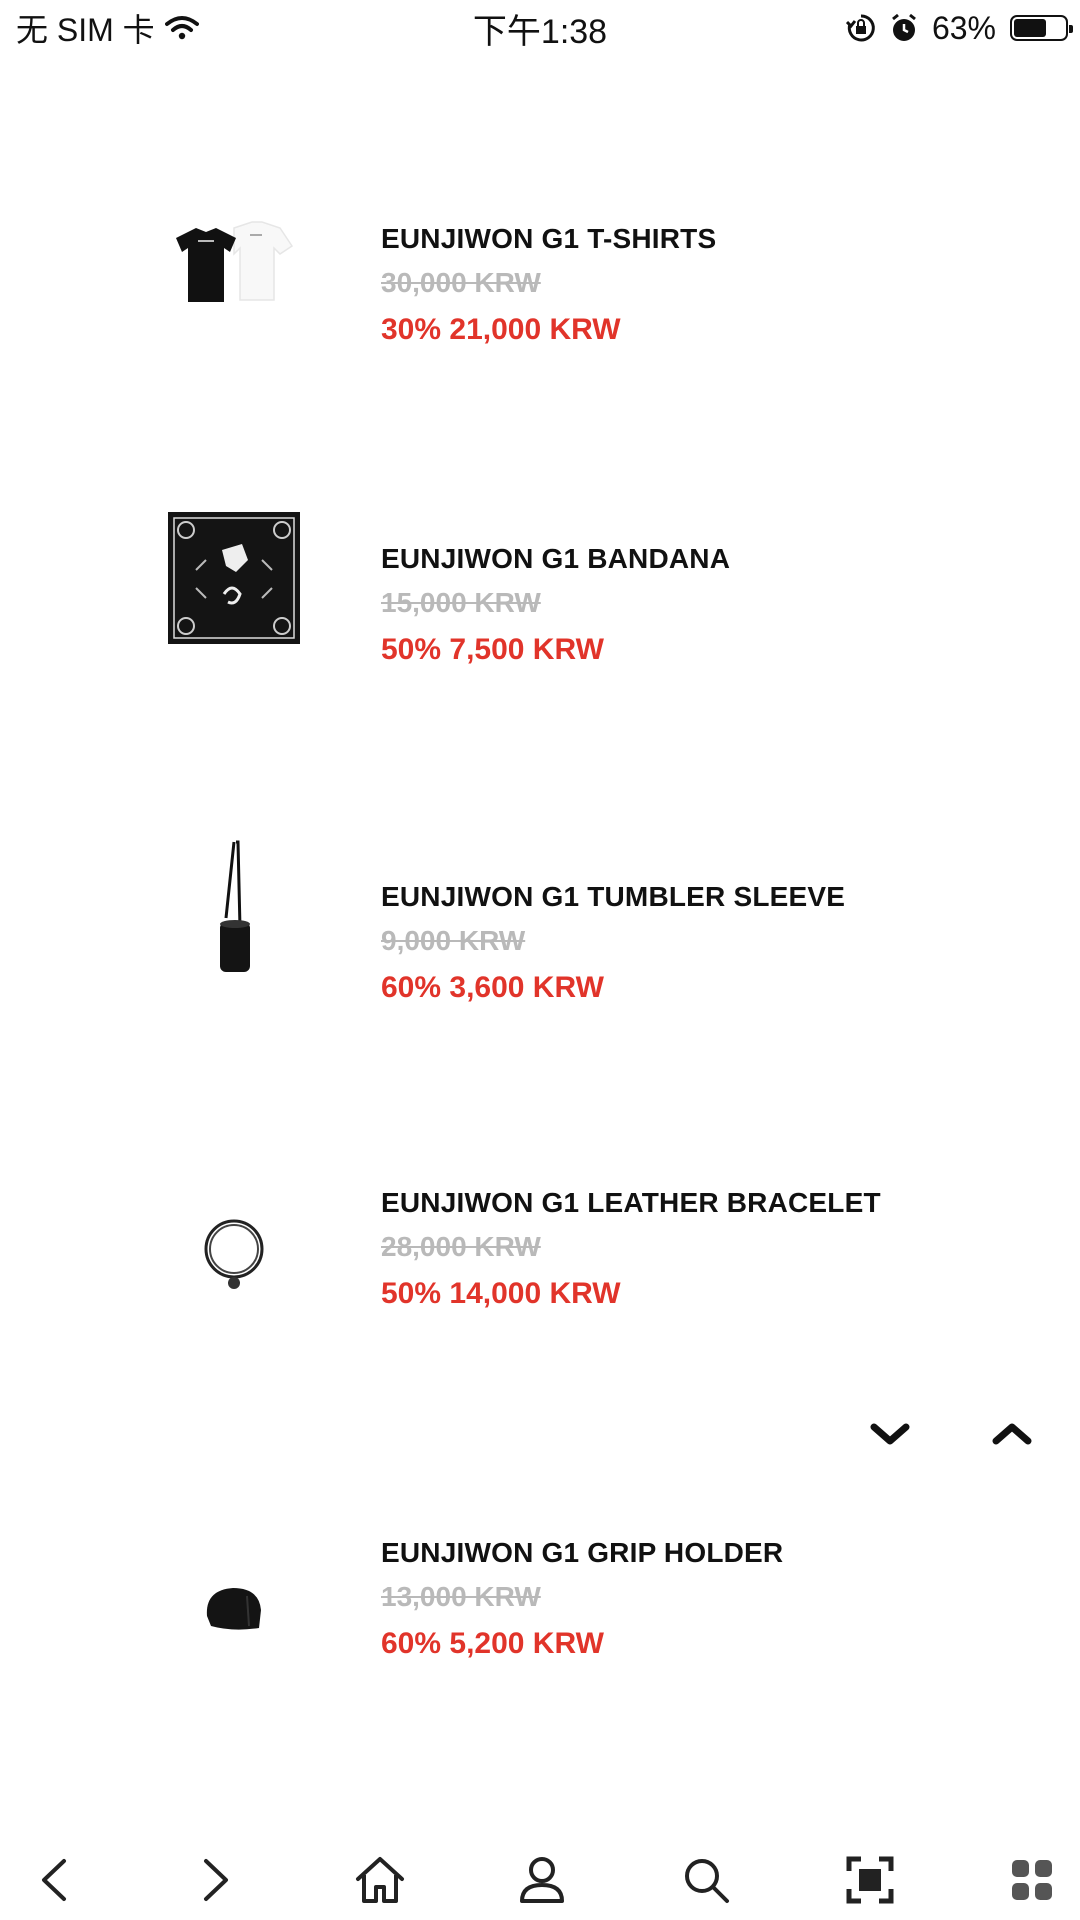  Describe the element at coordinates (501, 329) in the screenshot. I see `sale-price: 30% 21,000 KRW` at that location.